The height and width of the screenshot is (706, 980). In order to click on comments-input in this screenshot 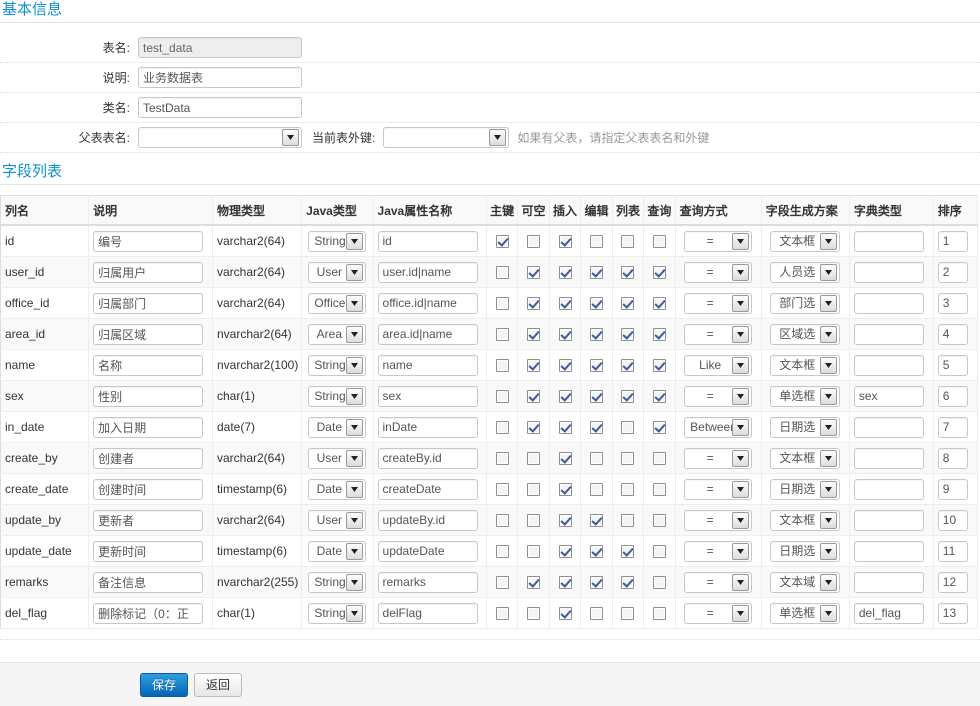, I will do `click(220, 77)`.